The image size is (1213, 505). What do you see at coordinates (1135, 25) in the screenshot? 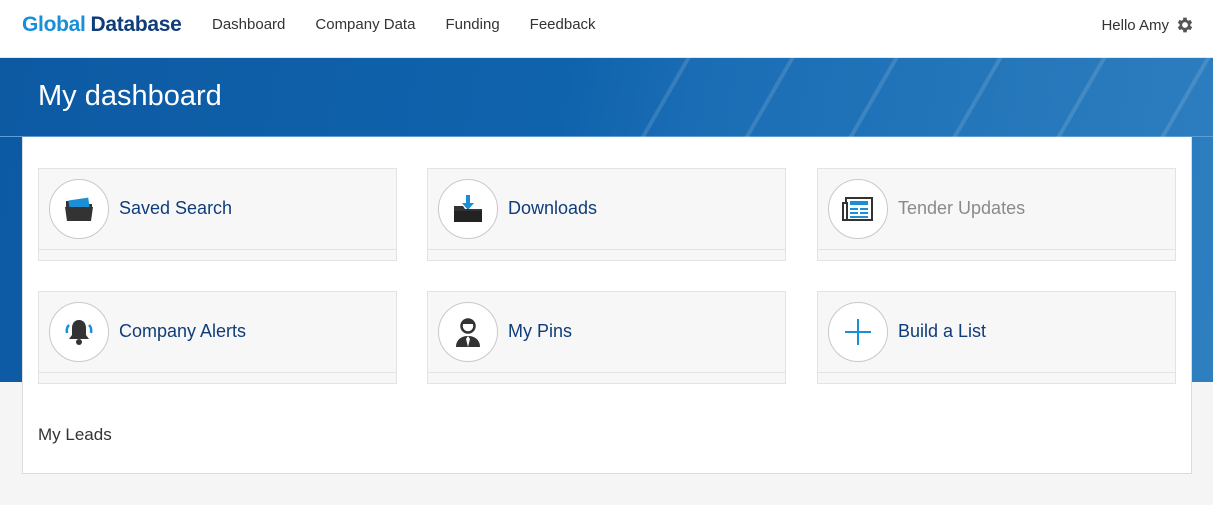
I see `user-greeting: Hello Amy` at bounding box center [1135, 25].